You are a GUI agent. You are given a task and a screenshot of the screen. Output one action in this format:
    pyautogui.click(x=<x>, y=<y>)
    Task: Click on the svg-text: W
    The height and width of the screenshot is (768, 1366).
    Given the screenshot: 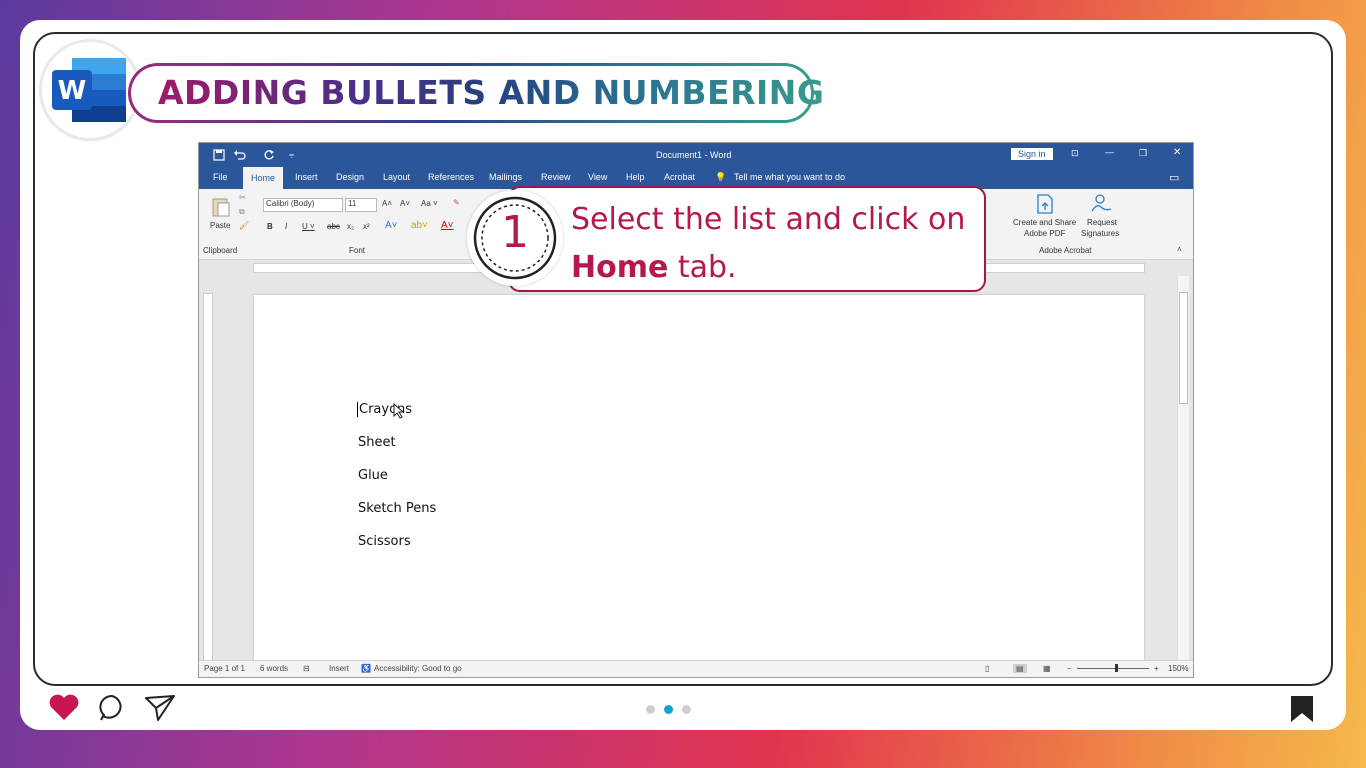 What is the action you would take?
    pyautogui.click(x=72, y=91)
    